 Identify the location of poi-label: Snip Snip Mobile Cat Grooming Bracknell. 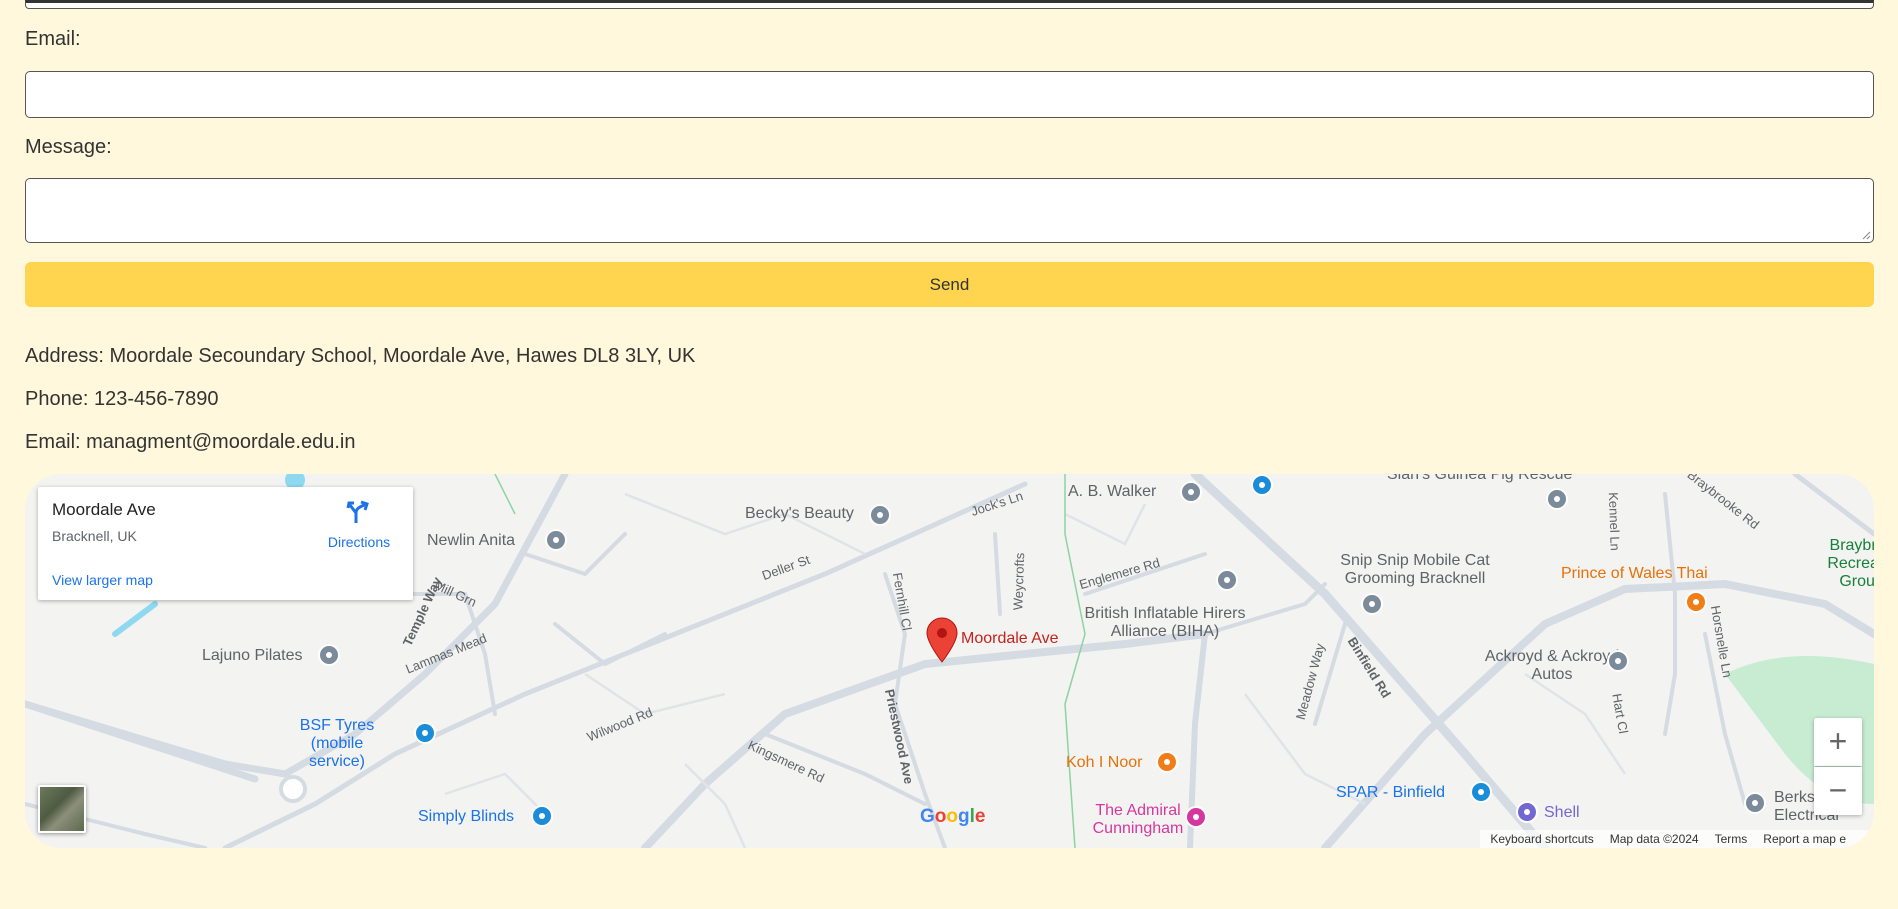
(1415, 570).